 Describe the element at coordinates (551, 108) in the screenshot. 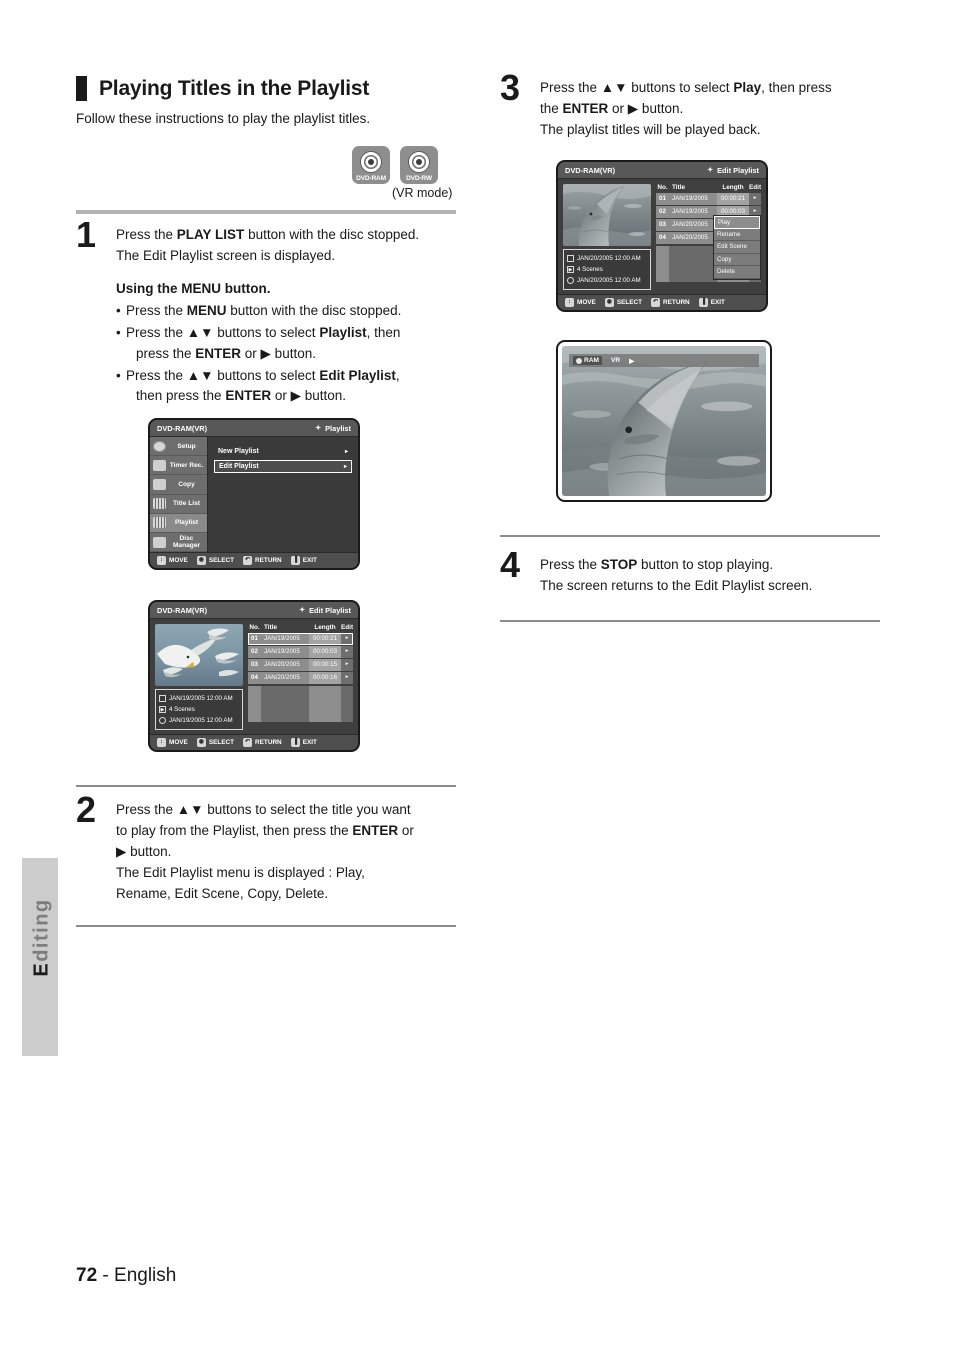

I see `text: the` at that location.